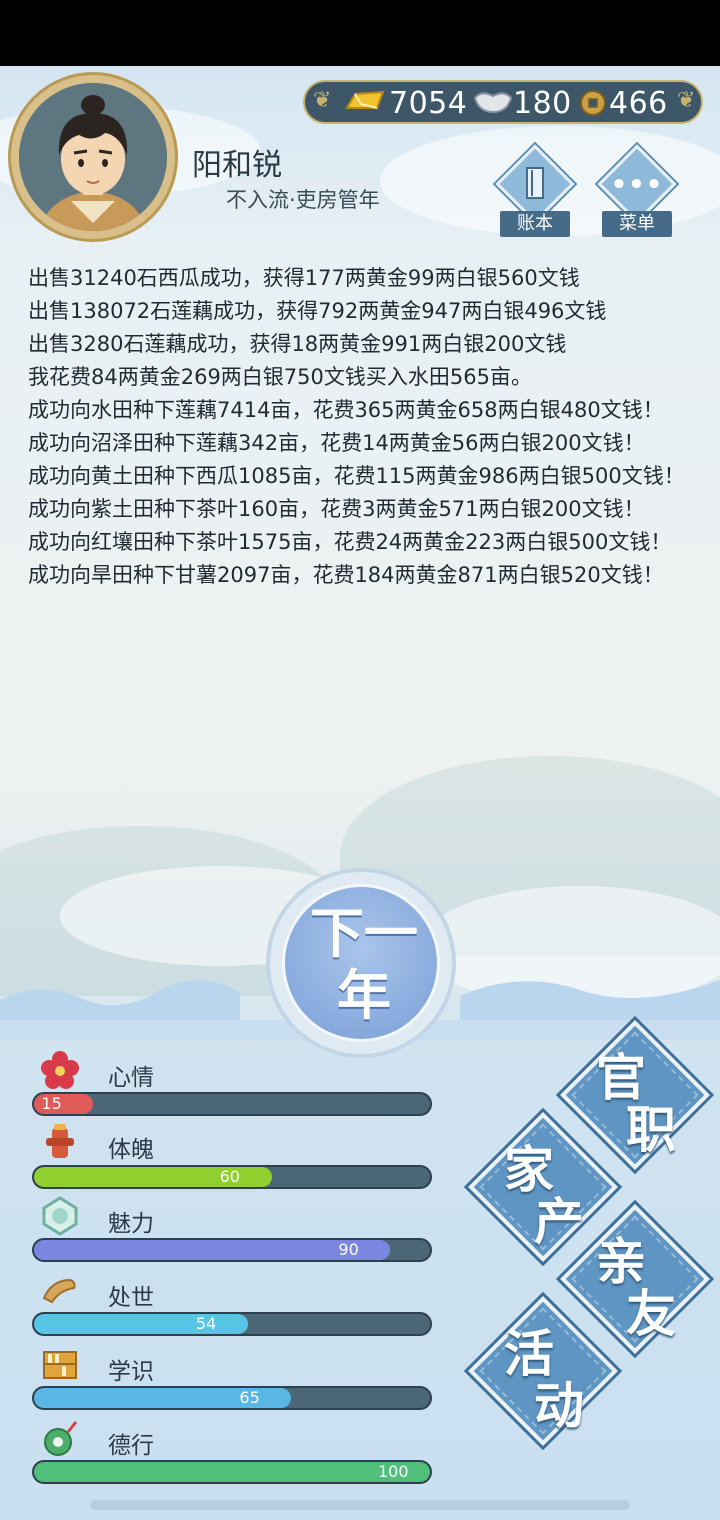 The width and height of the screenshot is (720, 1520). Describe the element at coordinates (60, 1290) in the screenshot. I see `scroll-icon` at that location.